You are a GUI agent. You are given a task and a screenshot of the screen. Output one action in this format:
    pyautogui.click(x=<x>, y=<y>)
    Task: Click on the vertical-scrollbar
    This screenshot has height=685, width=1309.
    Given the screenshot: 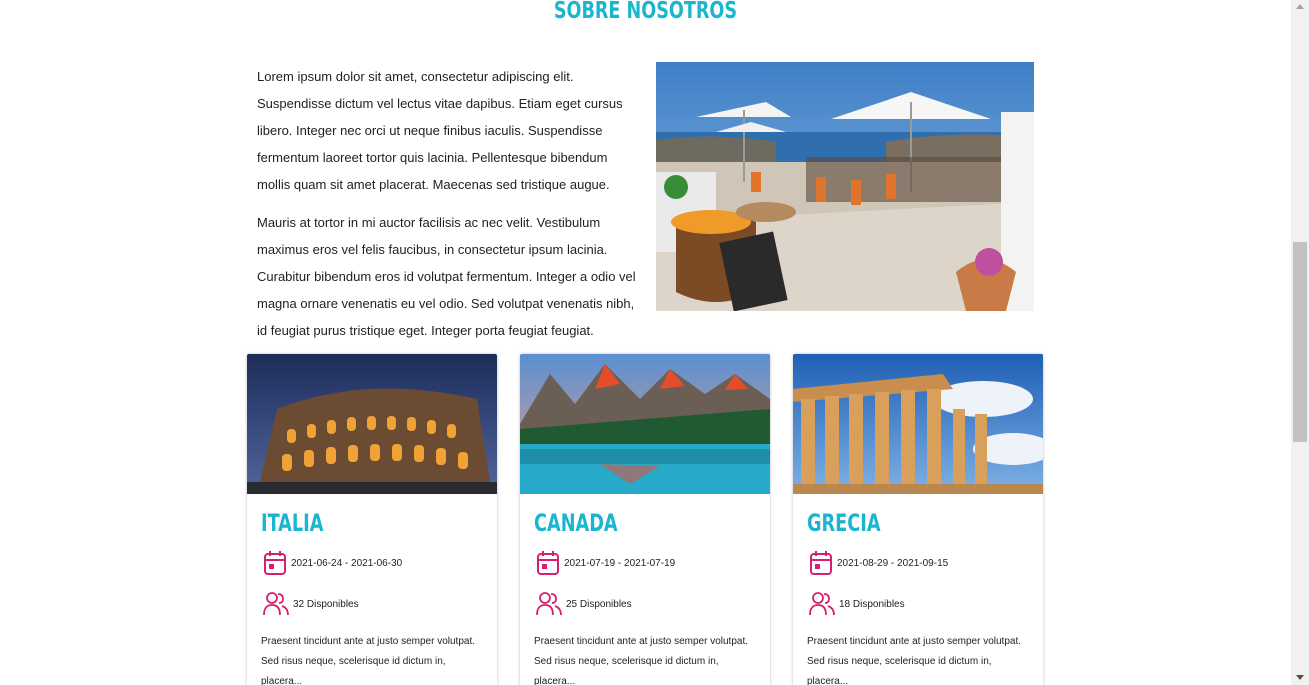 What is the action you would take?
    pyautogui.click(x=1300, y=342)
    